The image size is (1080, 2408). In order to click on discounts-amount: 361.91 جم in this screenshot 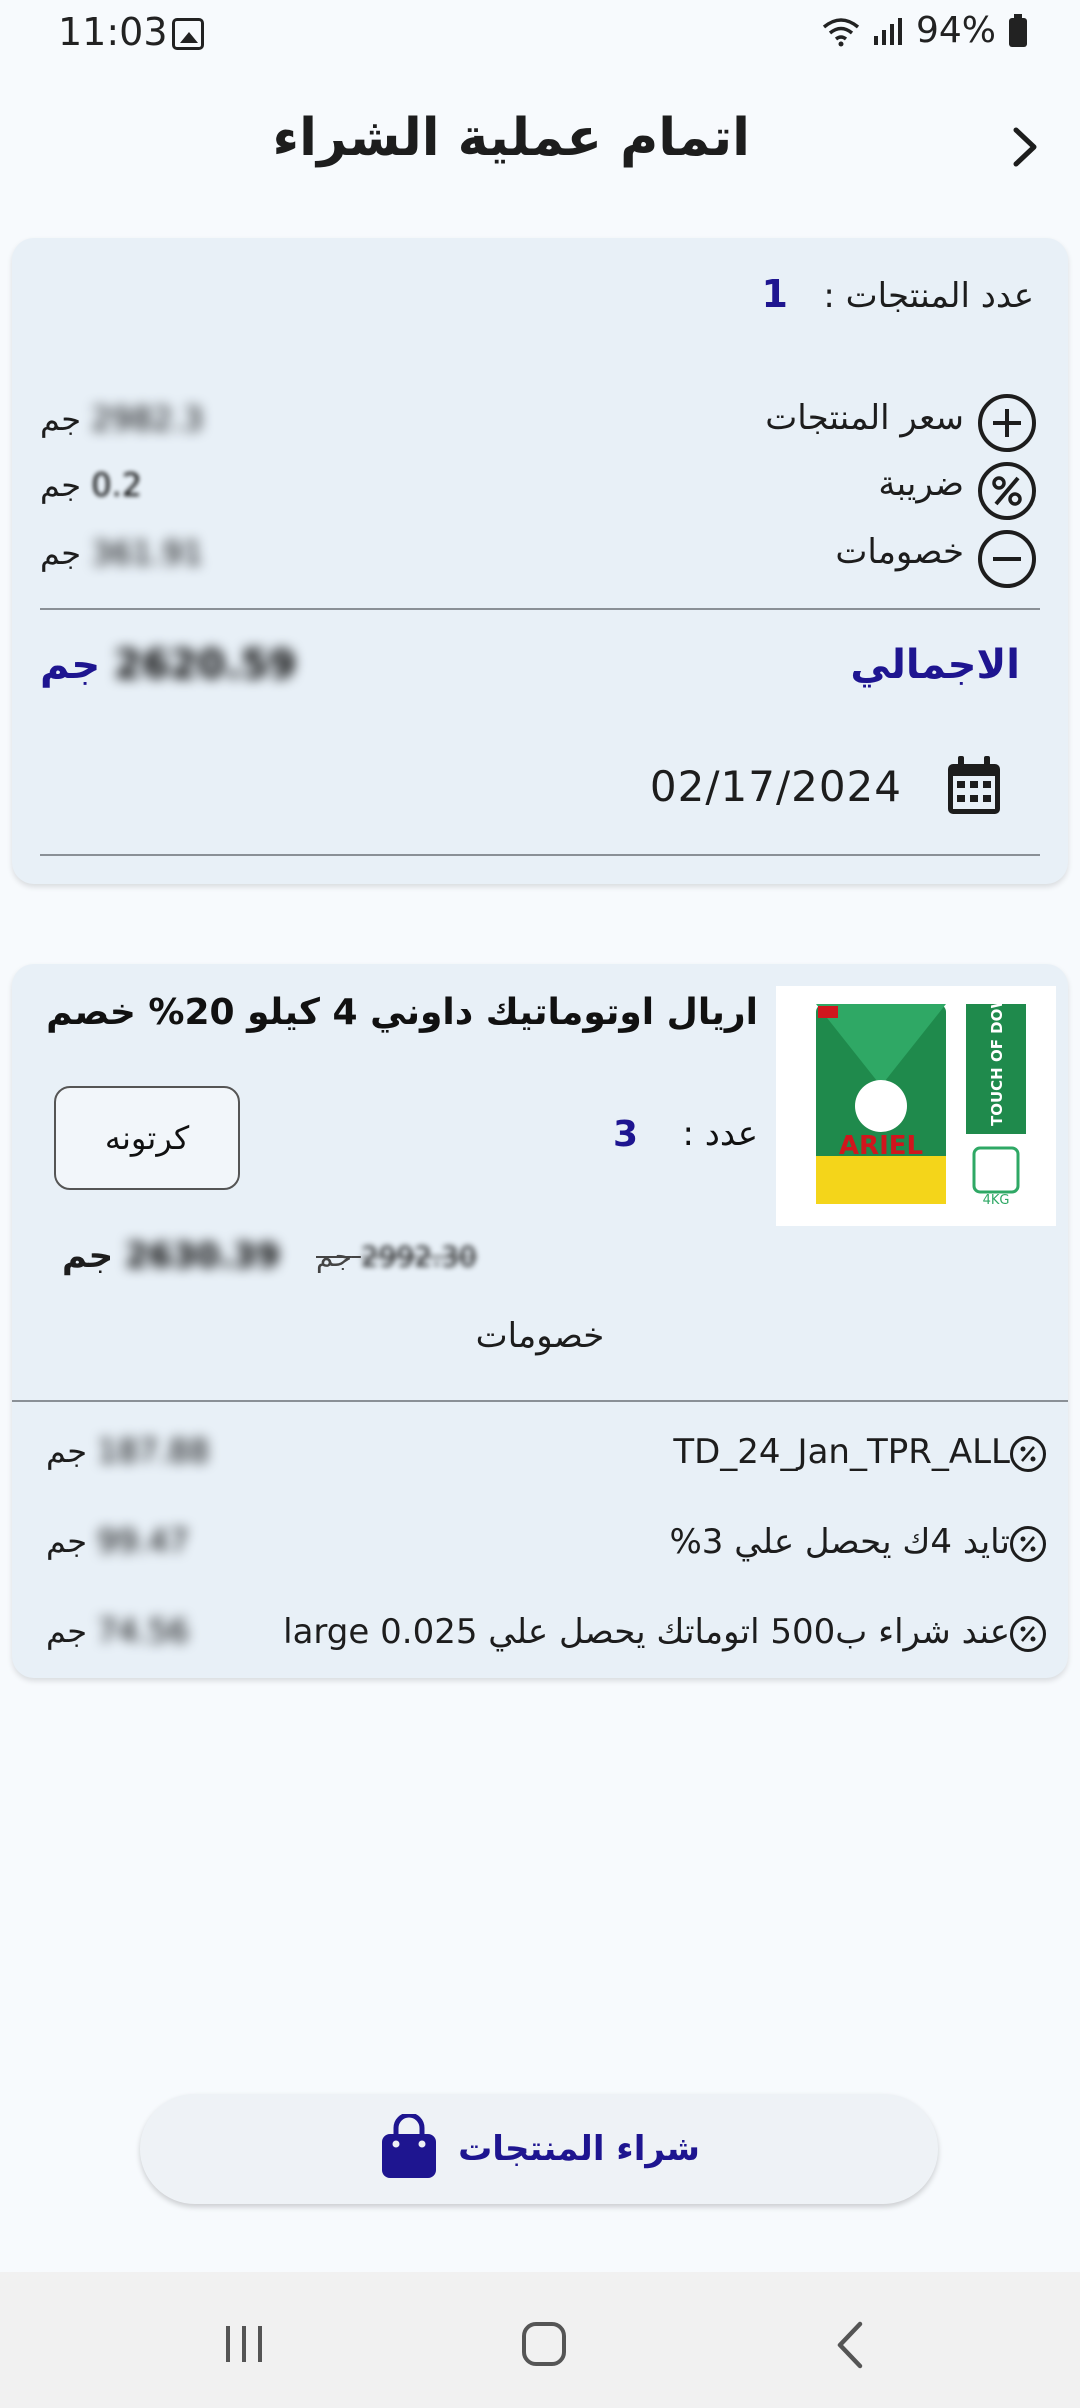, I will do `click(121, 553)`.